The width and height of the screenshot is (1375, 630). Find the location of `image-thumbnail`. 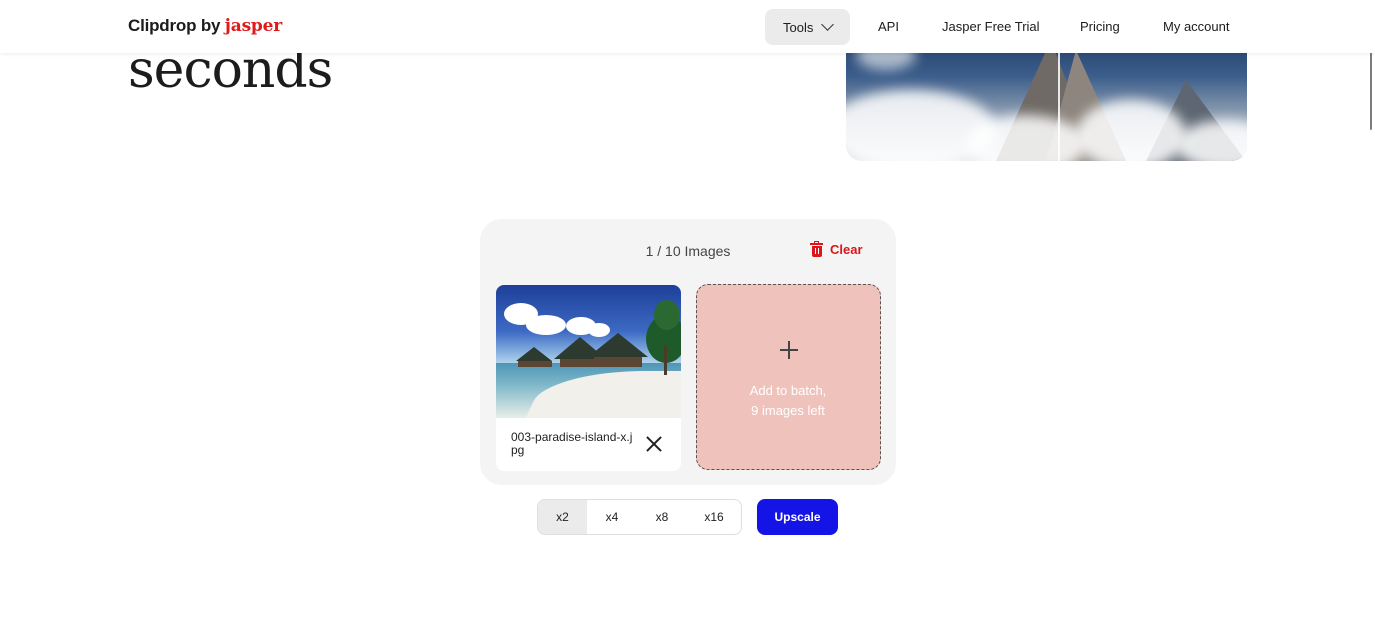

image-thumbnail is located at coordinates (588, 351).